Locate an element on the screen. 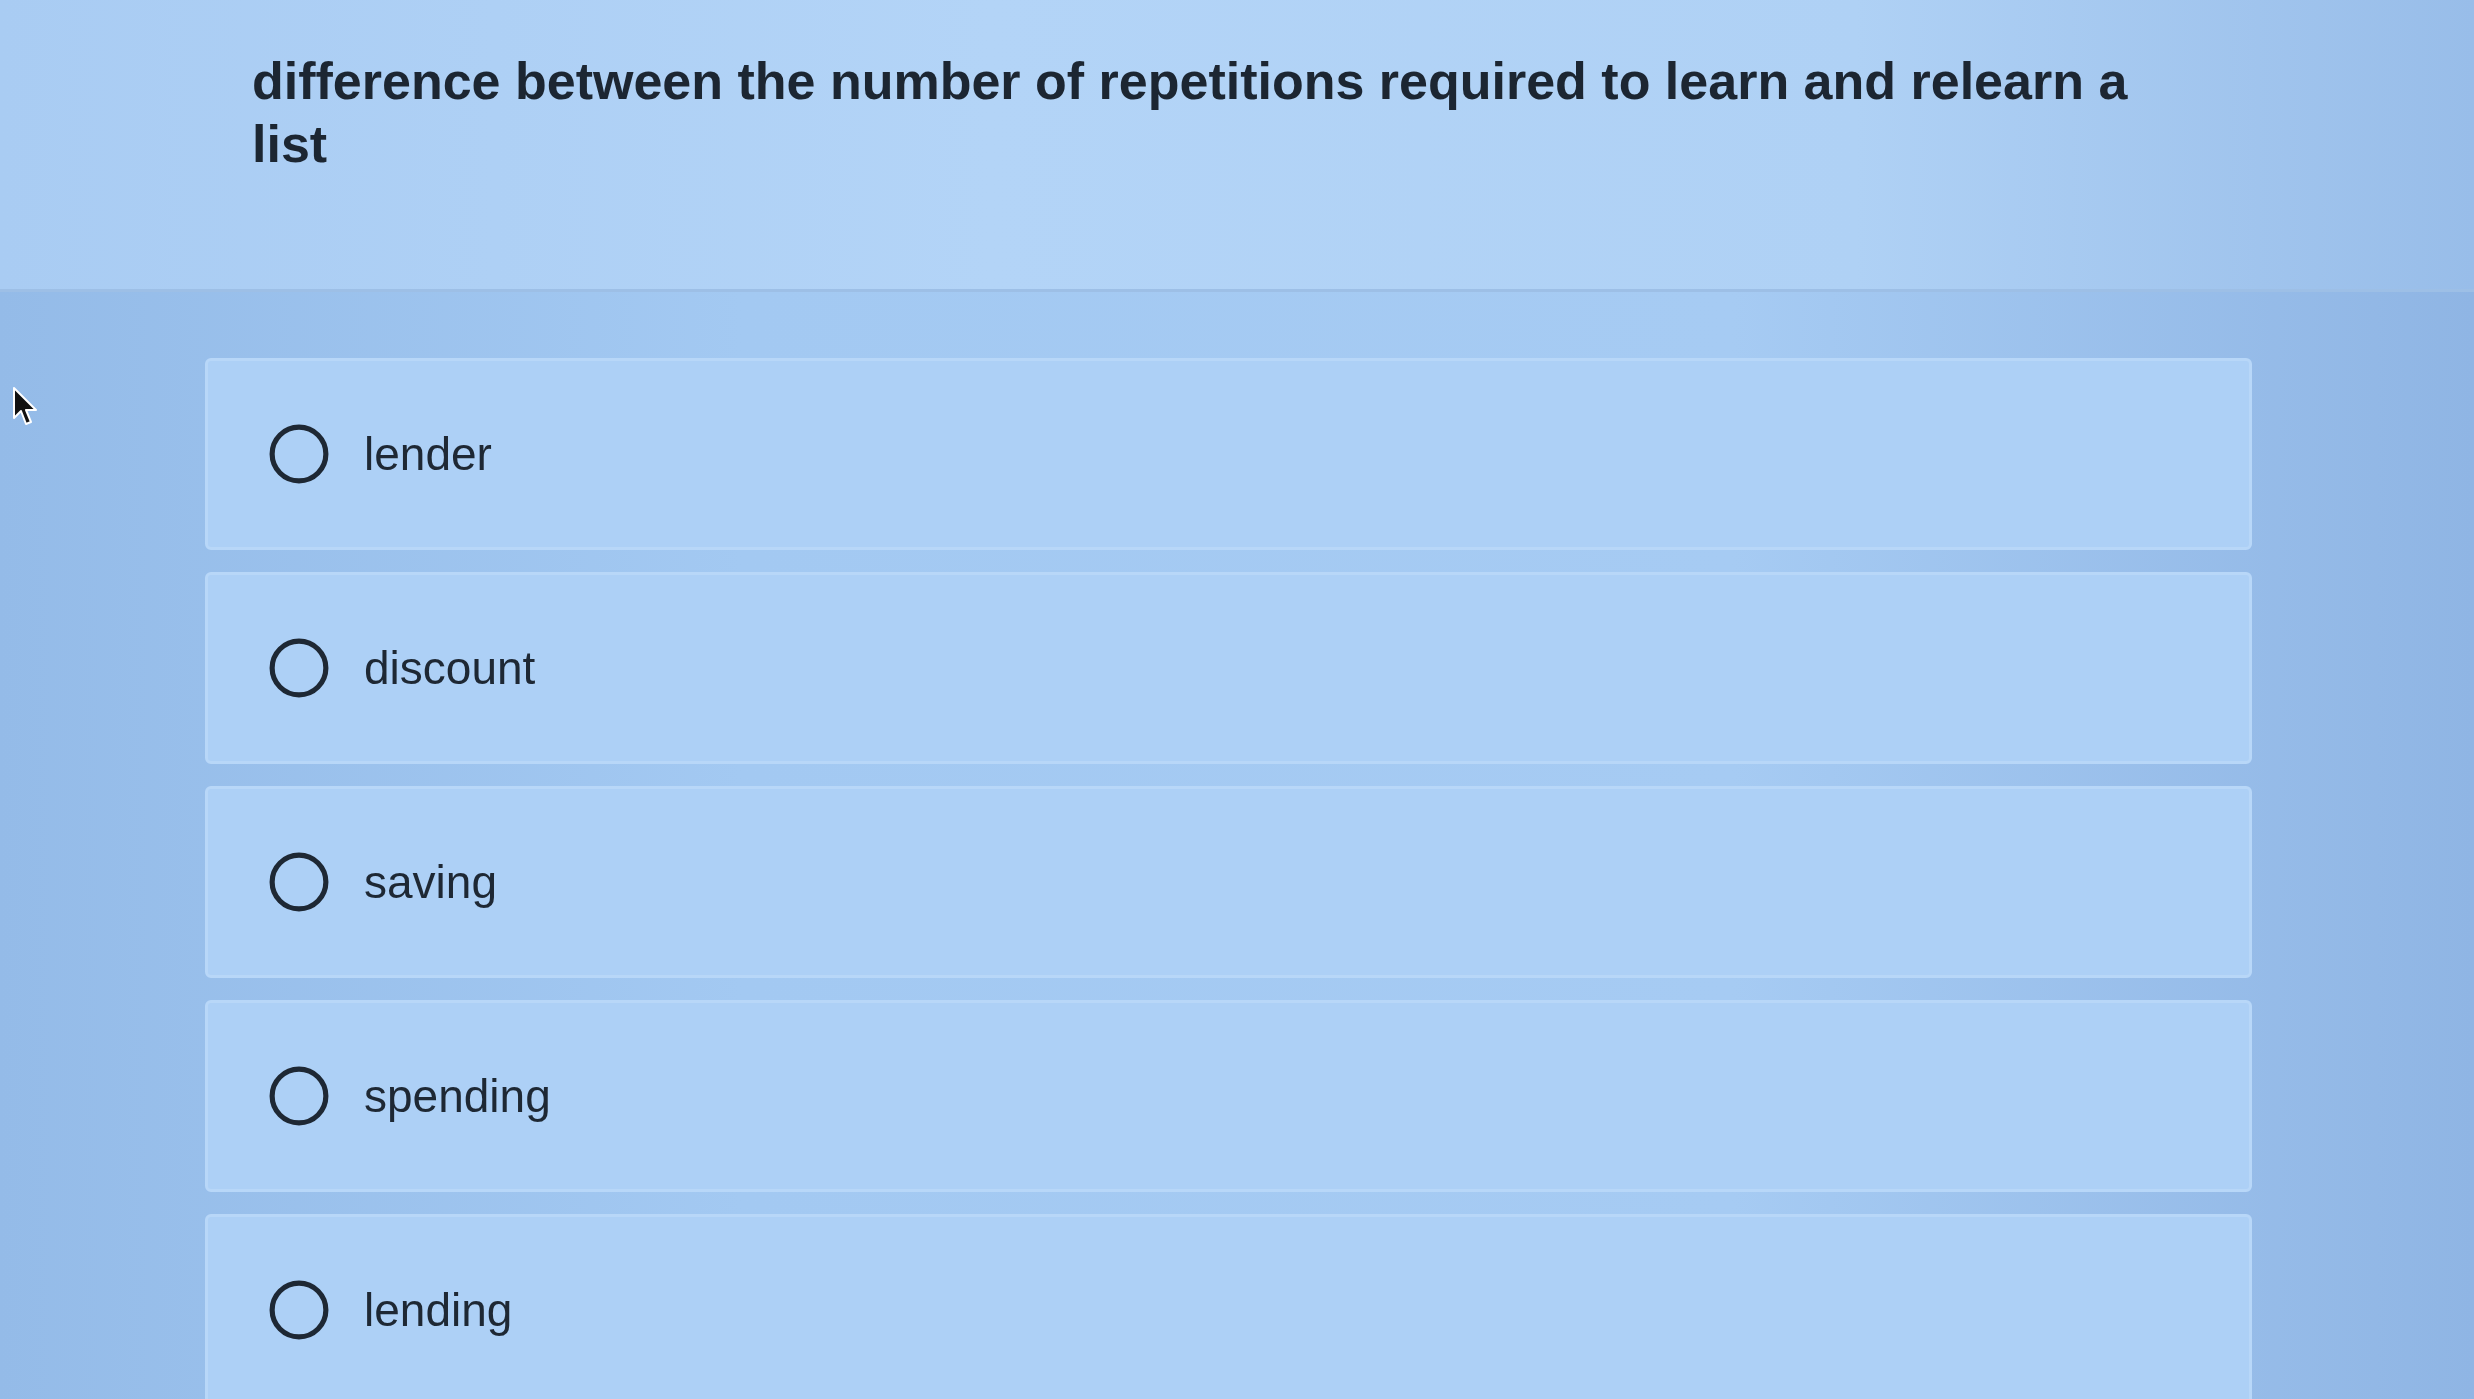 The width and height of the screenshot is (2474, 1399). answer-option: lending is located at coordinates (1228, 1306).